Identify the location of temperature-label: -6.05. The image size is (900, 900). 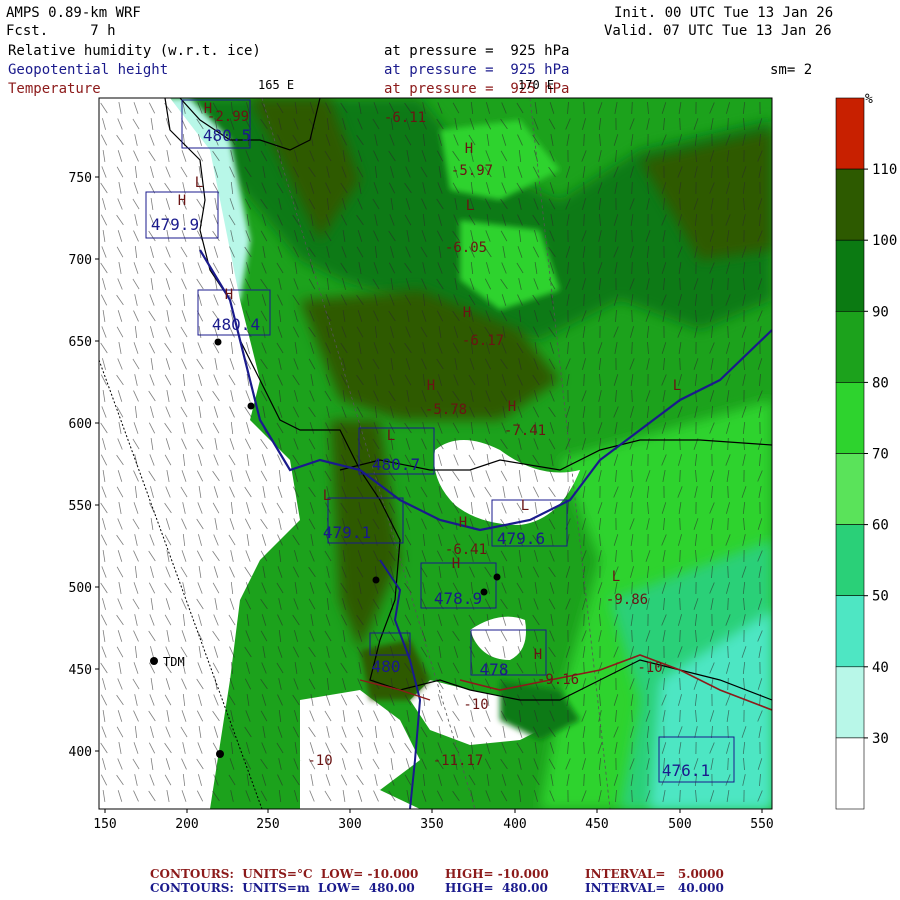
(466, 248).